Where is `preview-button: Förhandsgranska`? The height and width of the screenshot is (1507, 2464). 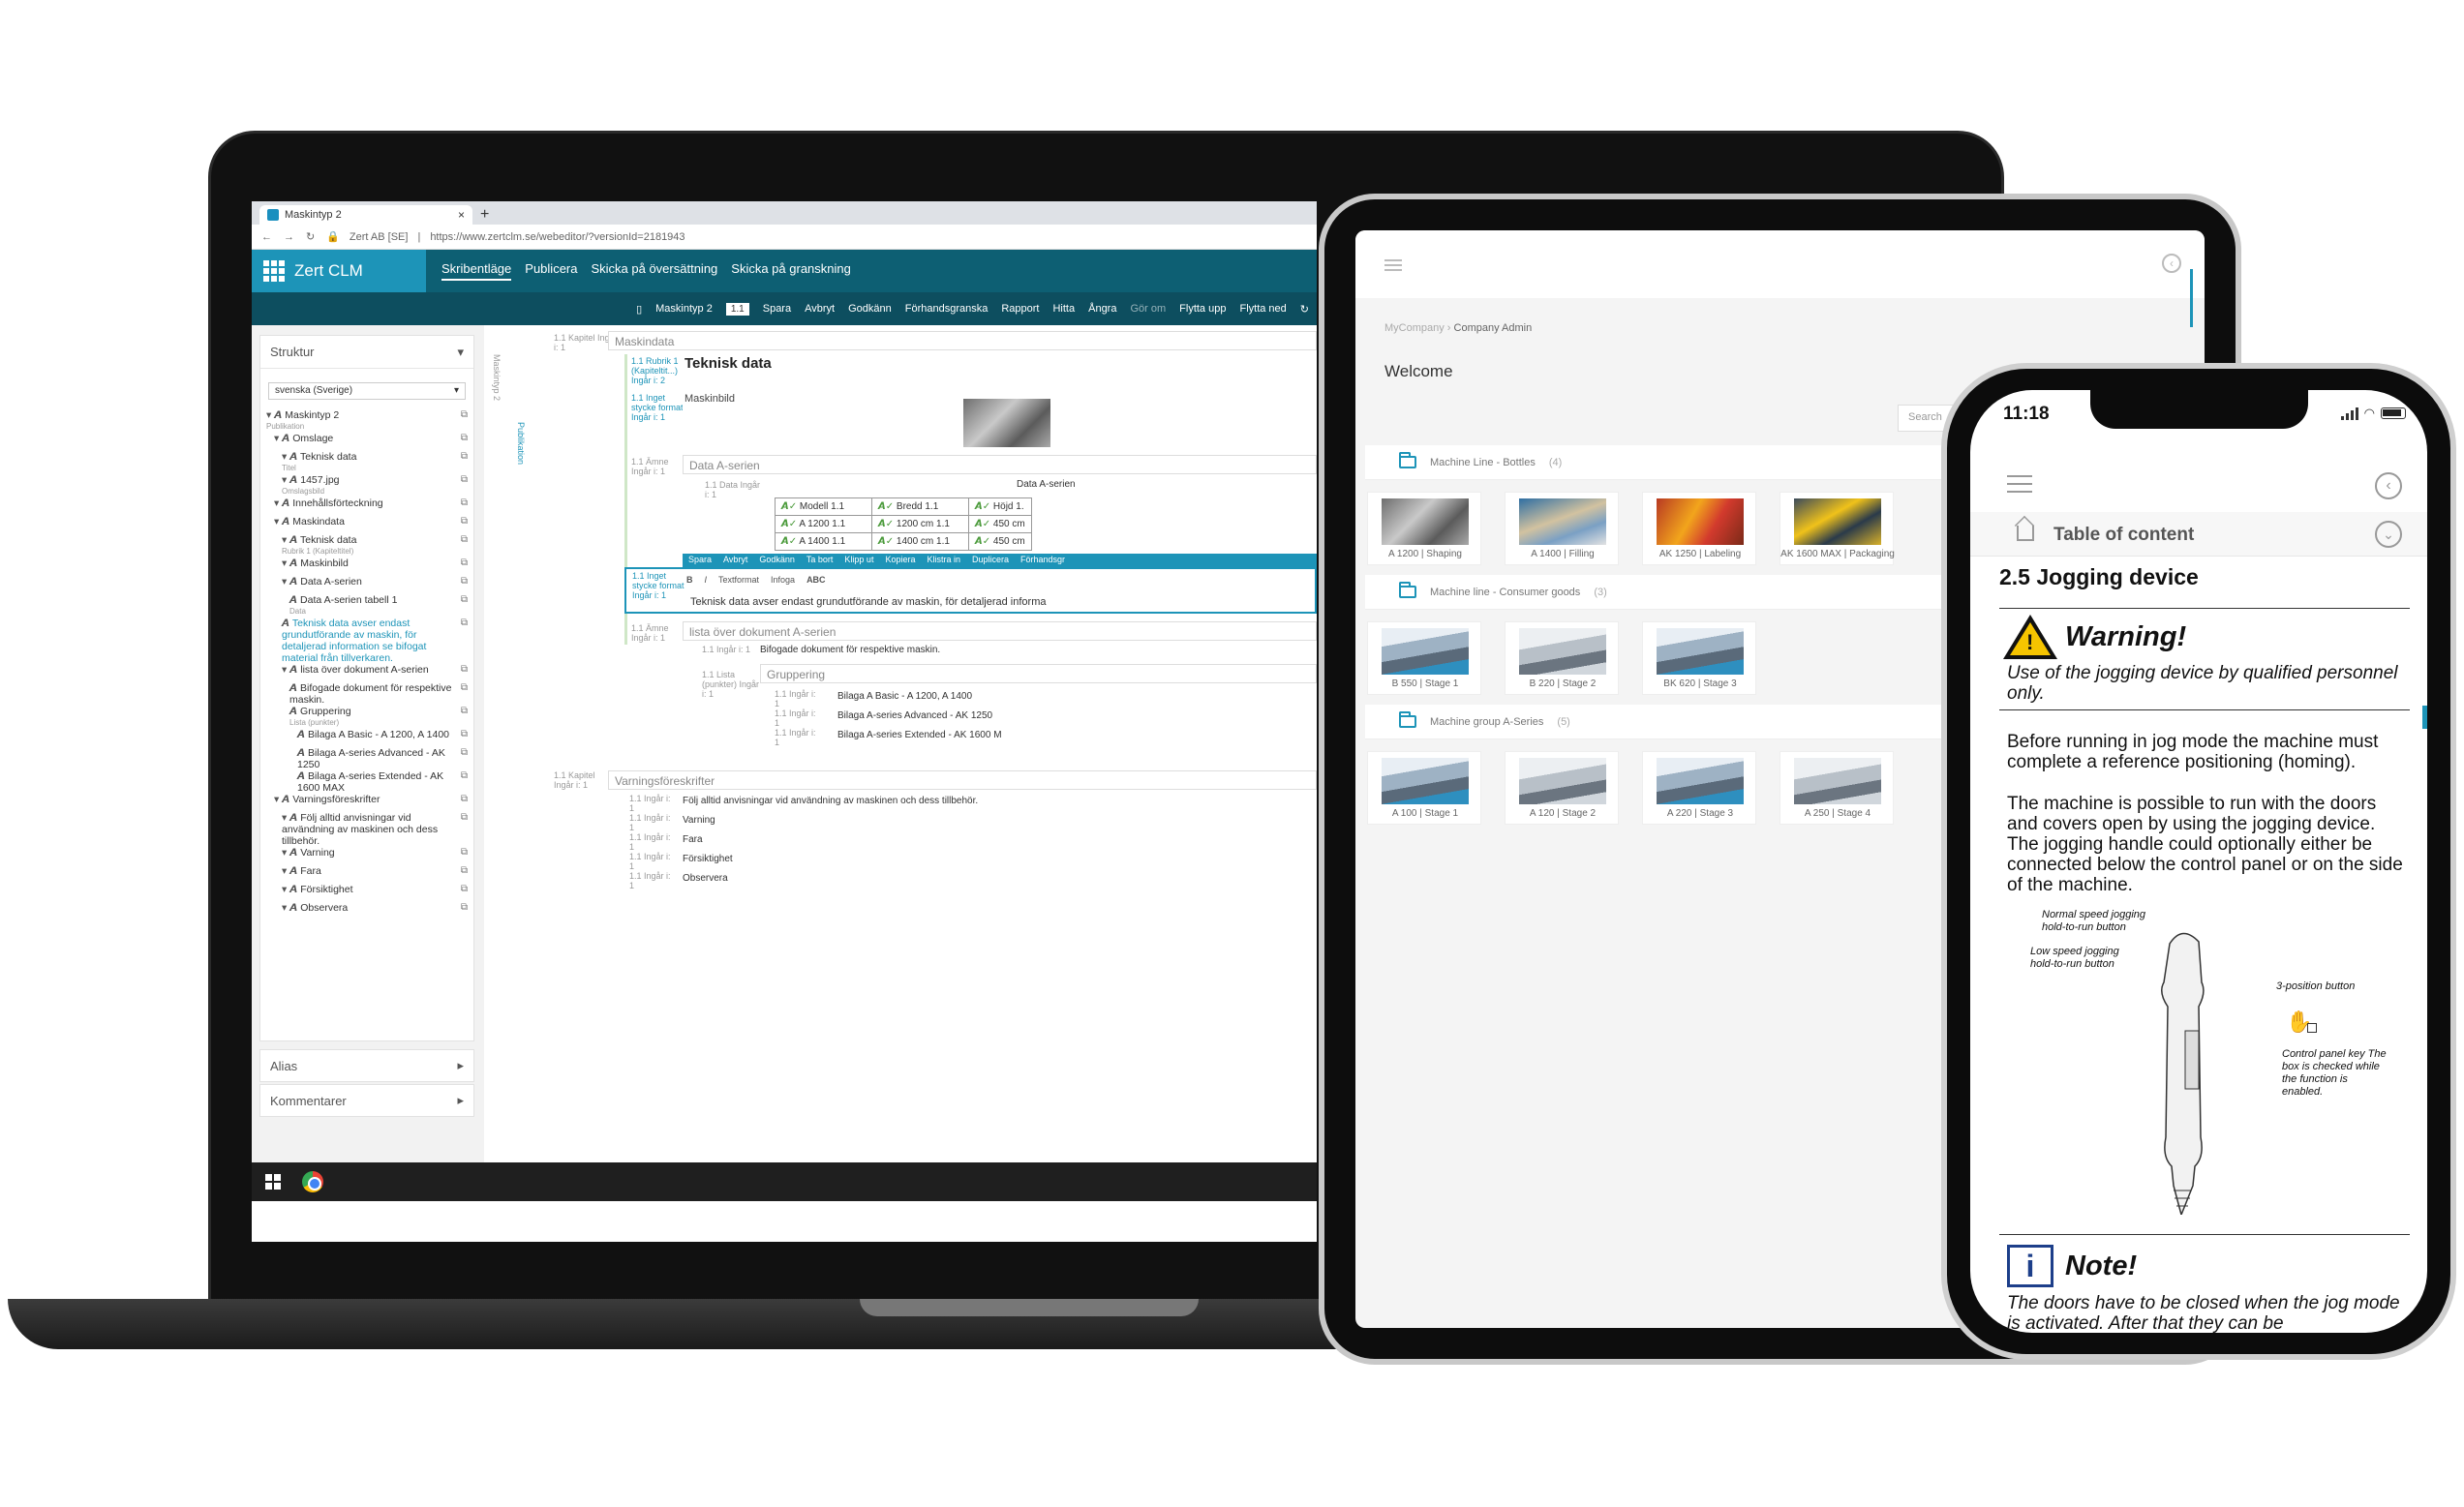 preview-button: Förhandsgranska is located at coordinates (947, 309).